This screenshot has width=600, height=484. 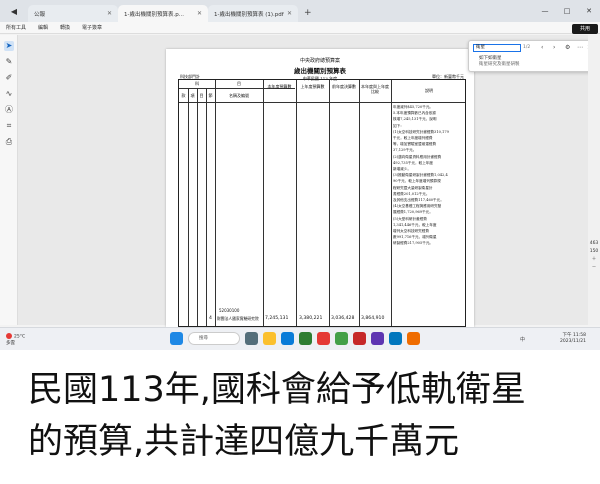 I want to click on zoom-out-button: －, so click(x=594, y=268).